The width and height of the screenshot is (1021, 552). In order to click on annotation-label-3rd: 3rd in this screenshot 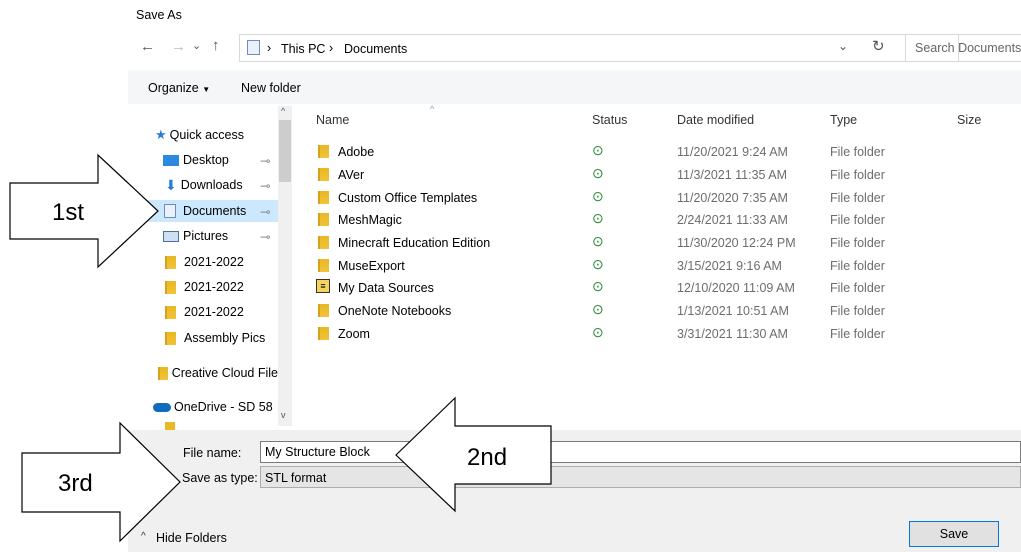, I will do `click(75, 483)`.